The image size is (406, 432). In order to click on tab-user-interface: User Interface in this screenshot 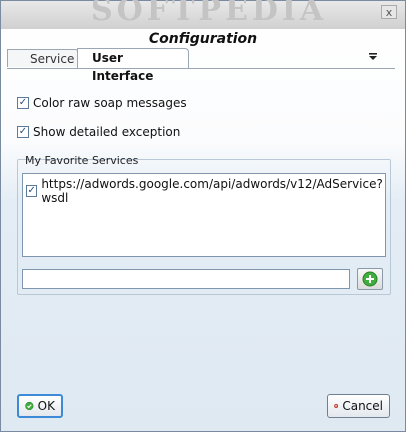, I will do `click(133, 65)`.